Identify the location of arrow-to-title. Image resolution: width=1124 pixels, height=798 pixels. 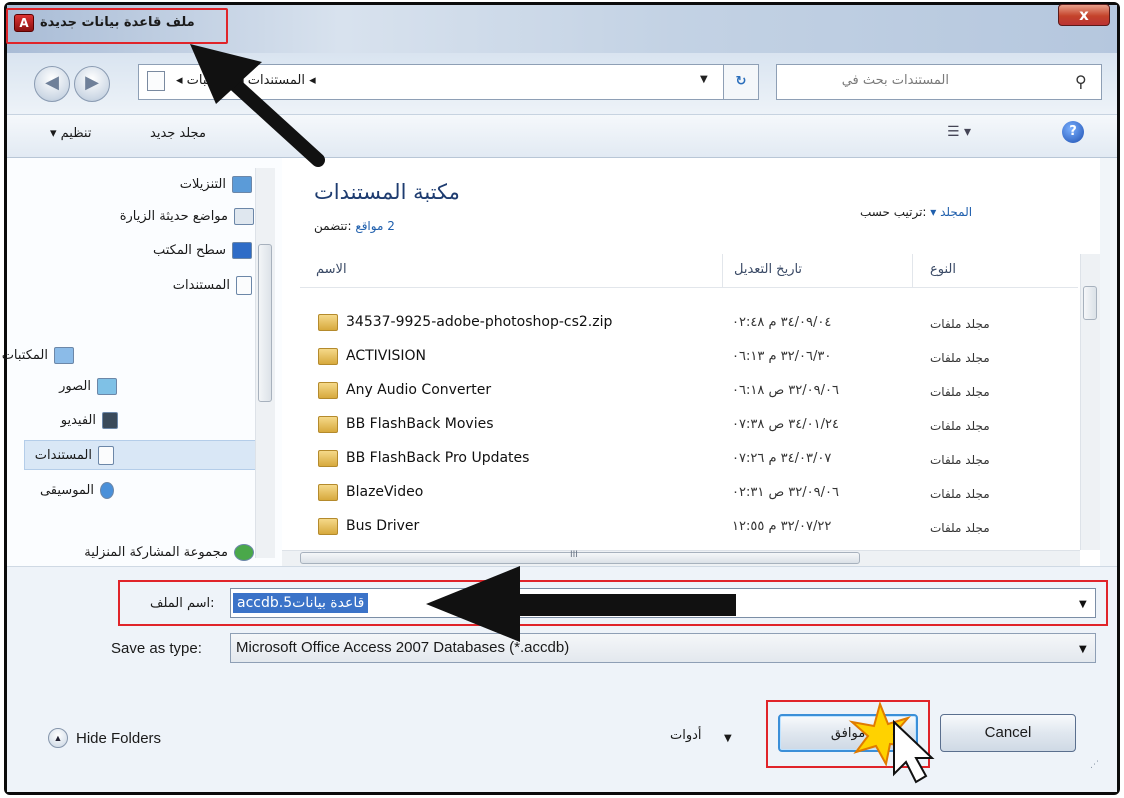
(257, 105).